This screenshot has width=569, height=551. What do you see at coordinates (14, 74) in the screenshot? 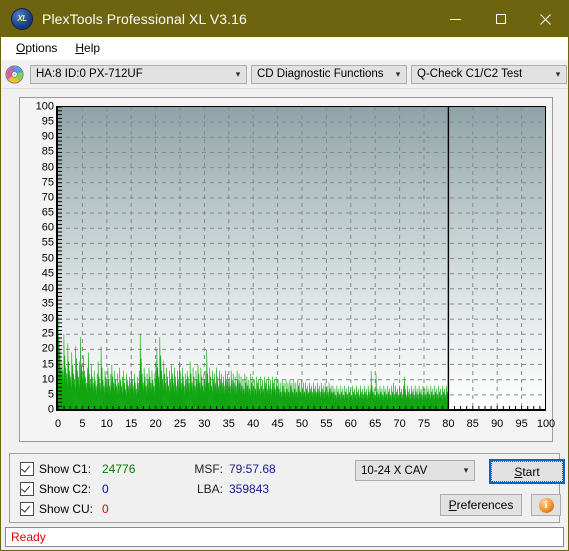
I see `cd-disc-icon` at bounding box center [14, 74].